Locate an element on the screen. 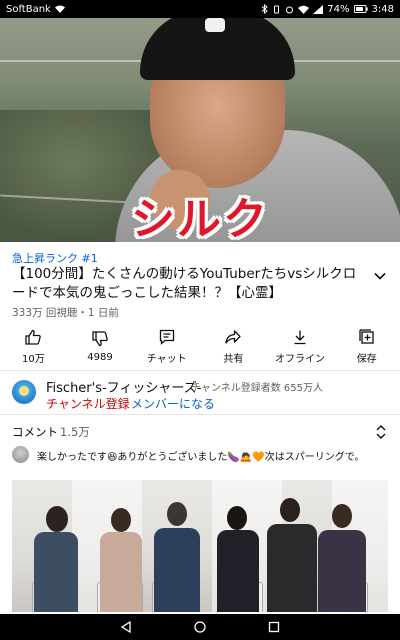 This screenshot has width=400, height=640. action-bar: 10万 4989 チャット 共有 オフライン 保存 is located at coordinates (200, 346).